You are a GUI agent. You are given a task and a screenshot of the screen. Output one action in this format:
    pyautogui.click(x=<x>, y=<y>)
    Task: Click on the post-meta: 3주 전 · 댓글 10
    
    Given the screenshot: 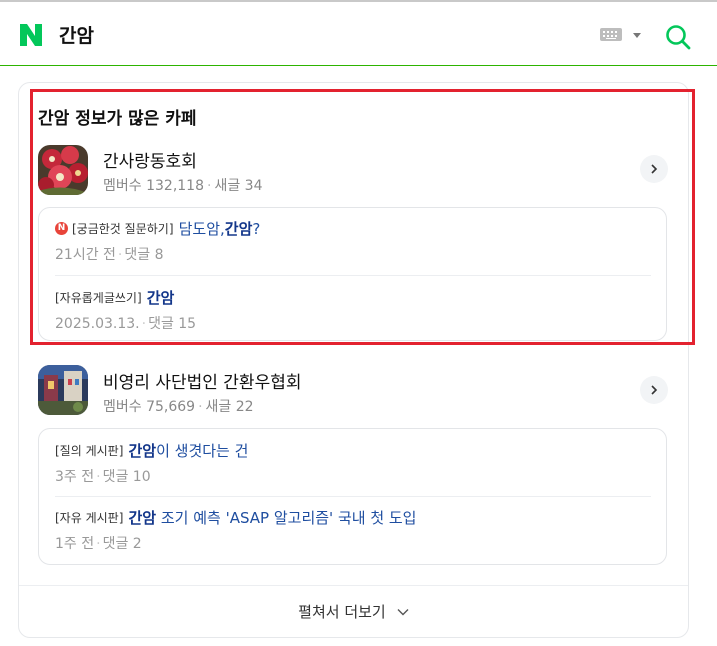 What is the action you would take?
    pyautogui.click(x=103, y=477)
    